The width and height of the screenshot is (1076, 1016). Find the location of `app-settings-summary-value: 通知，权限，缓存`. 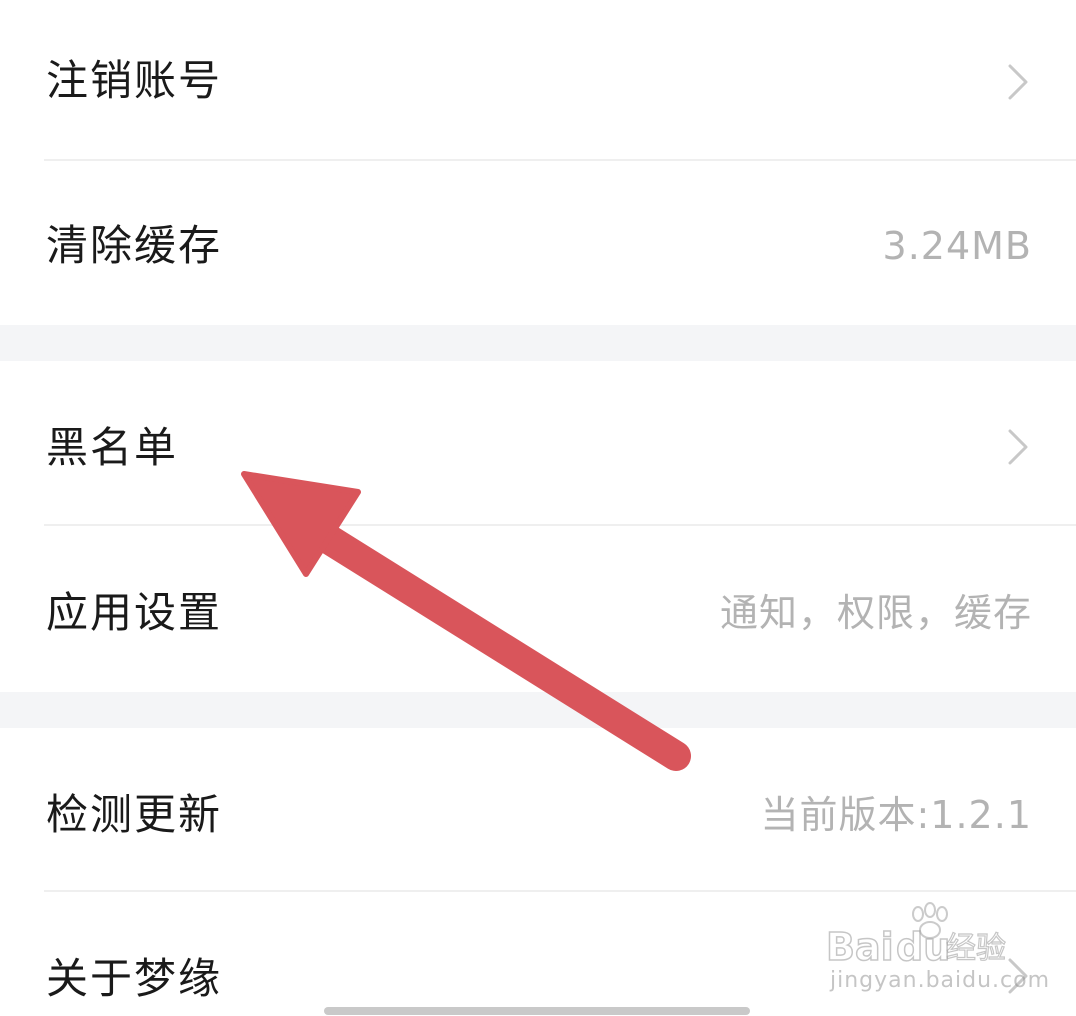

app-settings-summary-value: 通知，权限，缓存 is located at coordinates (875, 613).